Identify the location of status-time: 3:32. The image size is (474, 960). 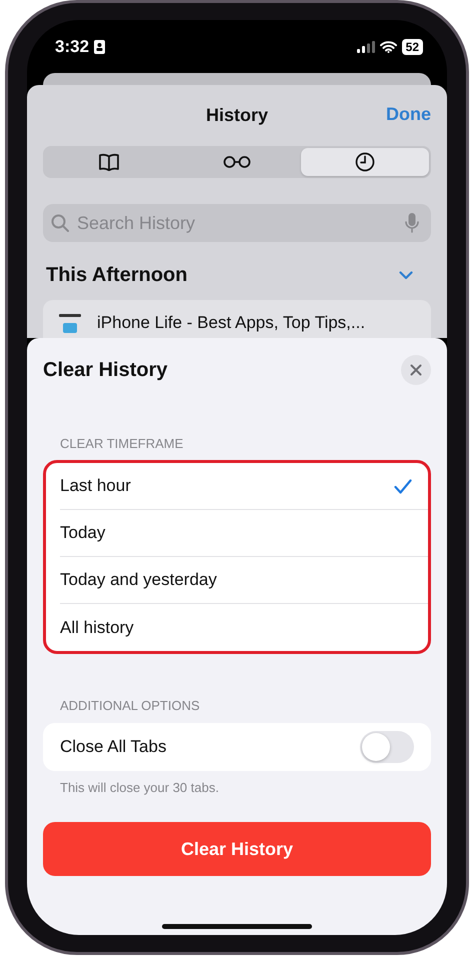
(72, 46).